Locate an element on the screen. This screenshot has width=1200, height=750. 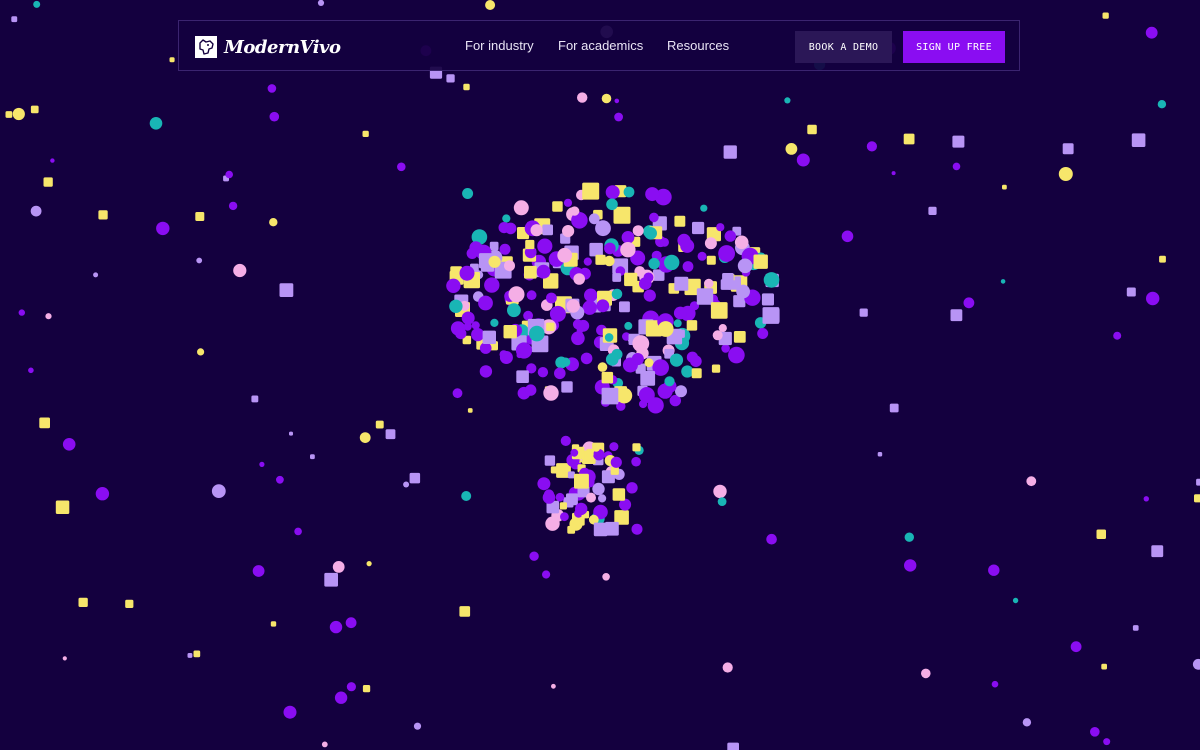
book-demo-button: BOOK A DEMO is located at coordinates (843, 47).